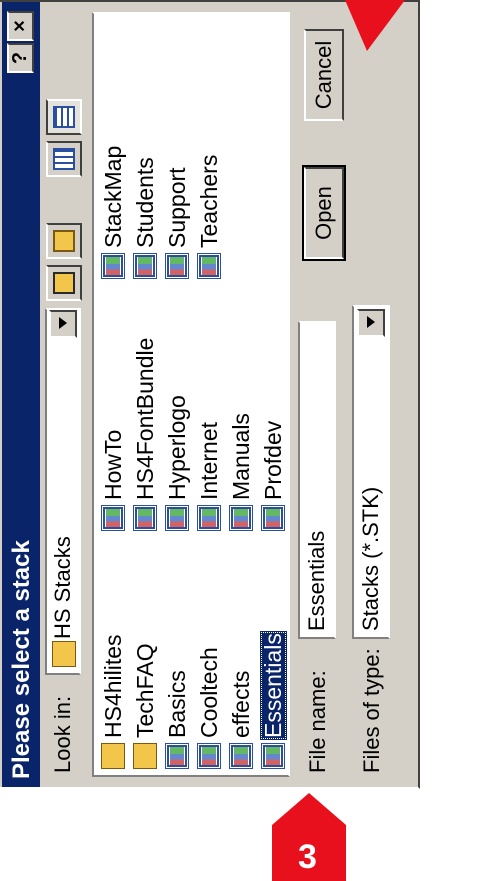 Image resolution: width=502 pixels, height=881 pixels. What do you see at coordinates (144, 418) in the screenshot?
I see `file-item-label: HS4FontBundle` at bounding box center [144, 418].